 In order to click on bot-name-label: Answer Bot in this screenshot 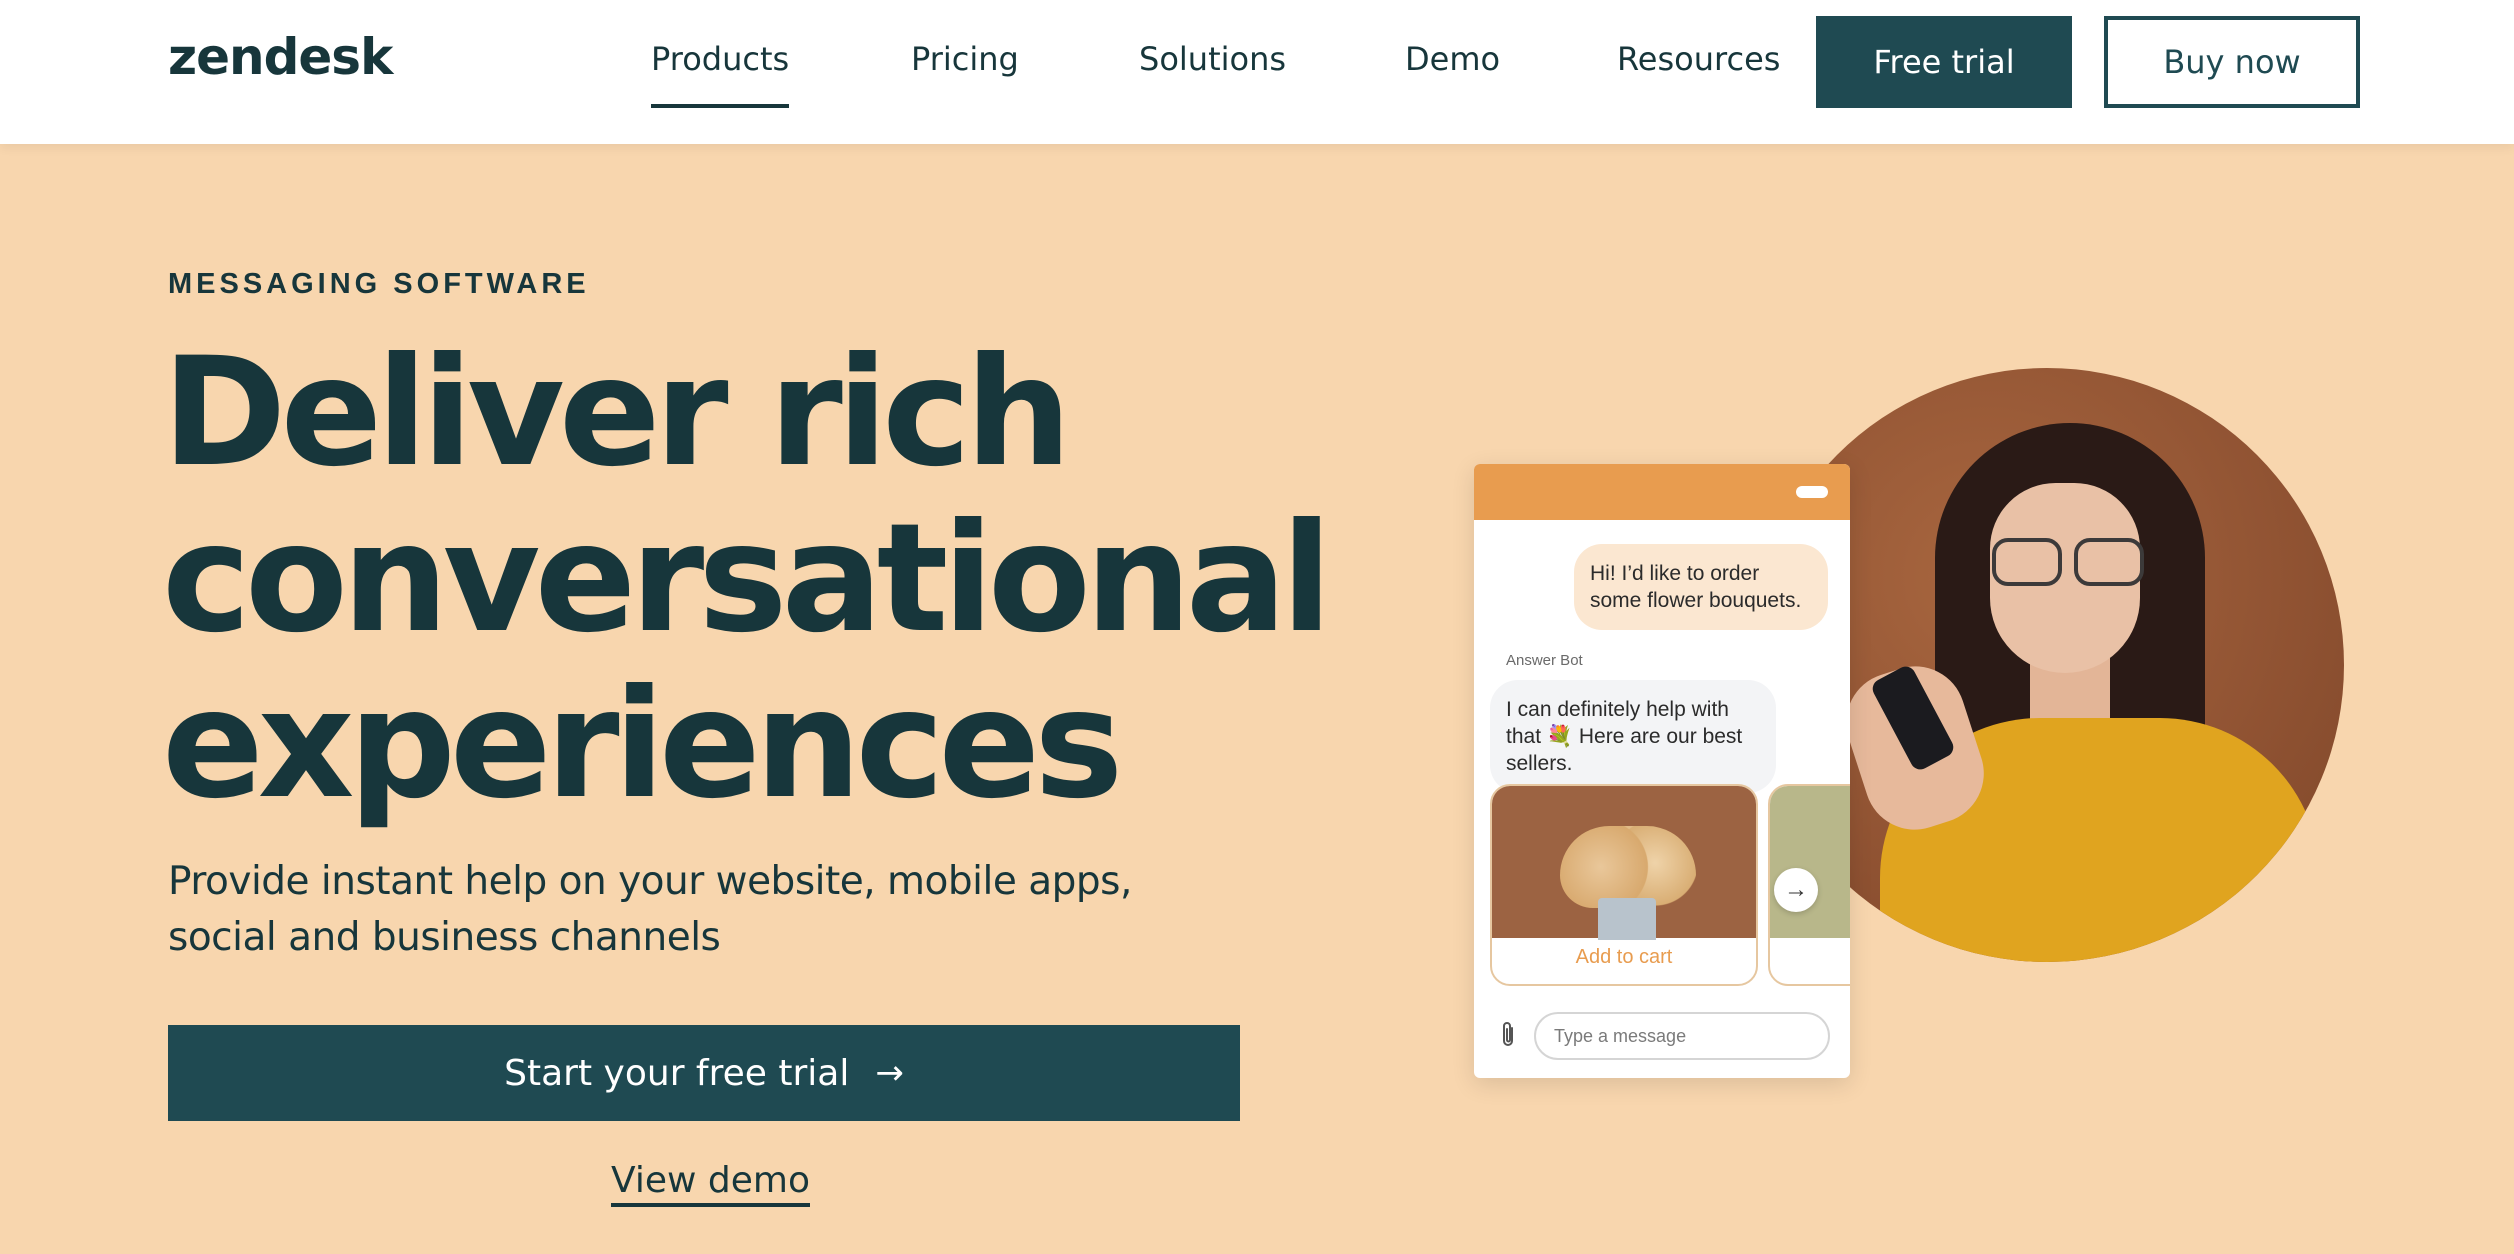, I will do `click(1544, 660)`.